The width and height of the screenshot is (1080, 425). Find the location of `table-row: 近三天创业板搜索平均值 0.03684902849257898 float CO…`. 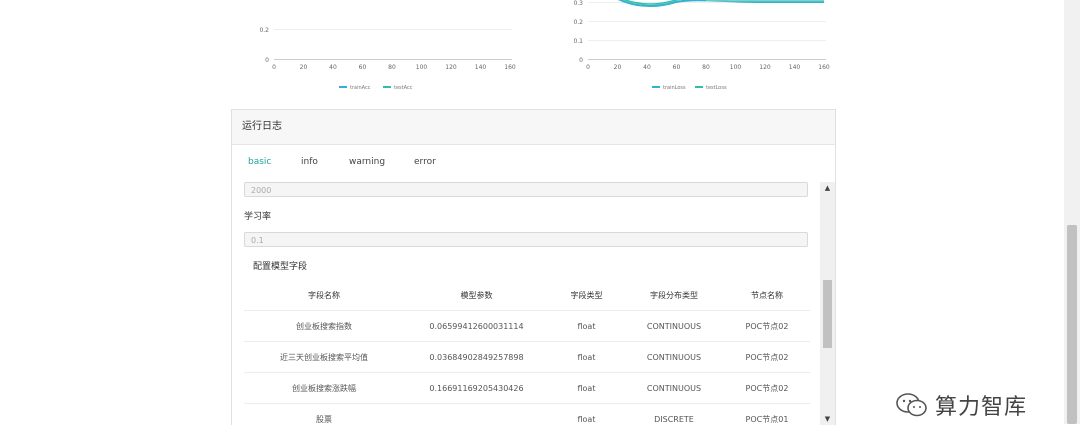

table-row: 近三天创业板搜索平均值 0.03684902849257898 float CO… is located at coordinates (527, 357).